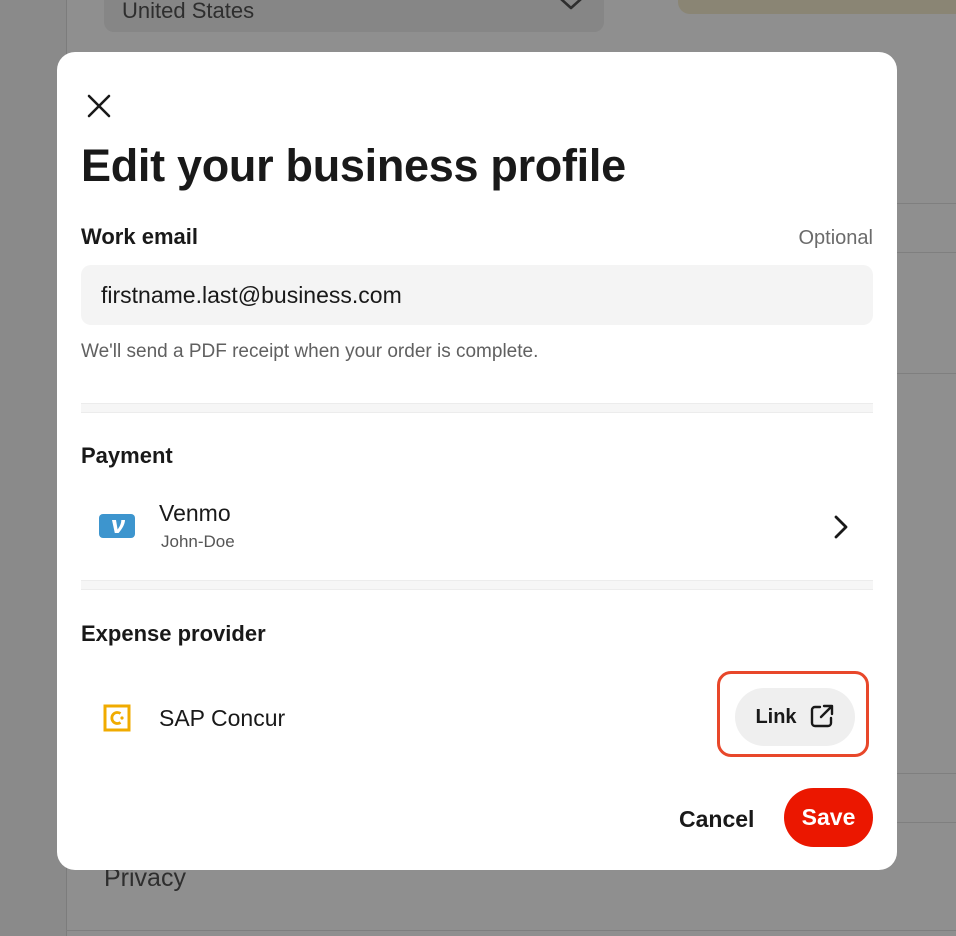 The height and width of the screenshot is (936, 956). I want to click on external-link-icon, so click(822, 717).